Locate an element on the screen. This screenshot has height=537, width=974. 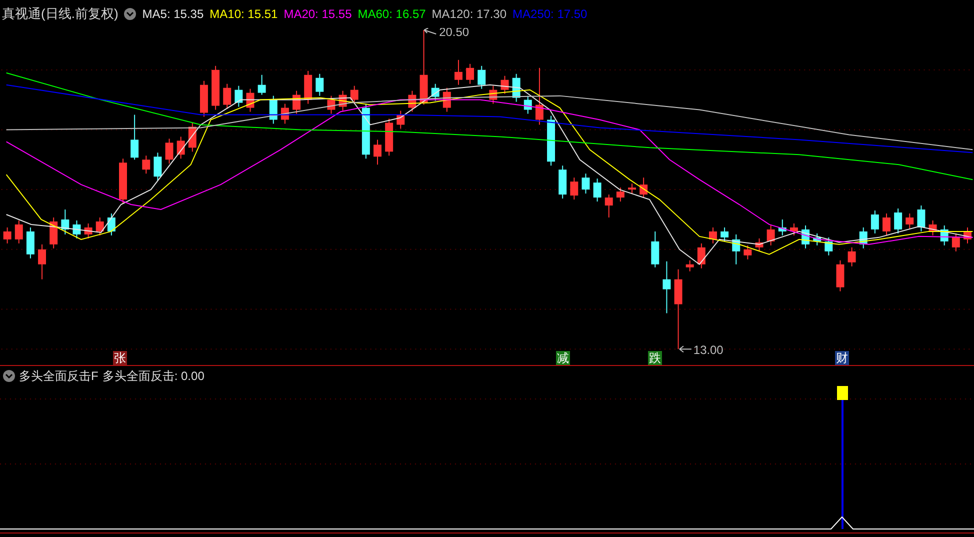
chart-title: 真视通(日线.前复权) is located at coordinates (60, 14).